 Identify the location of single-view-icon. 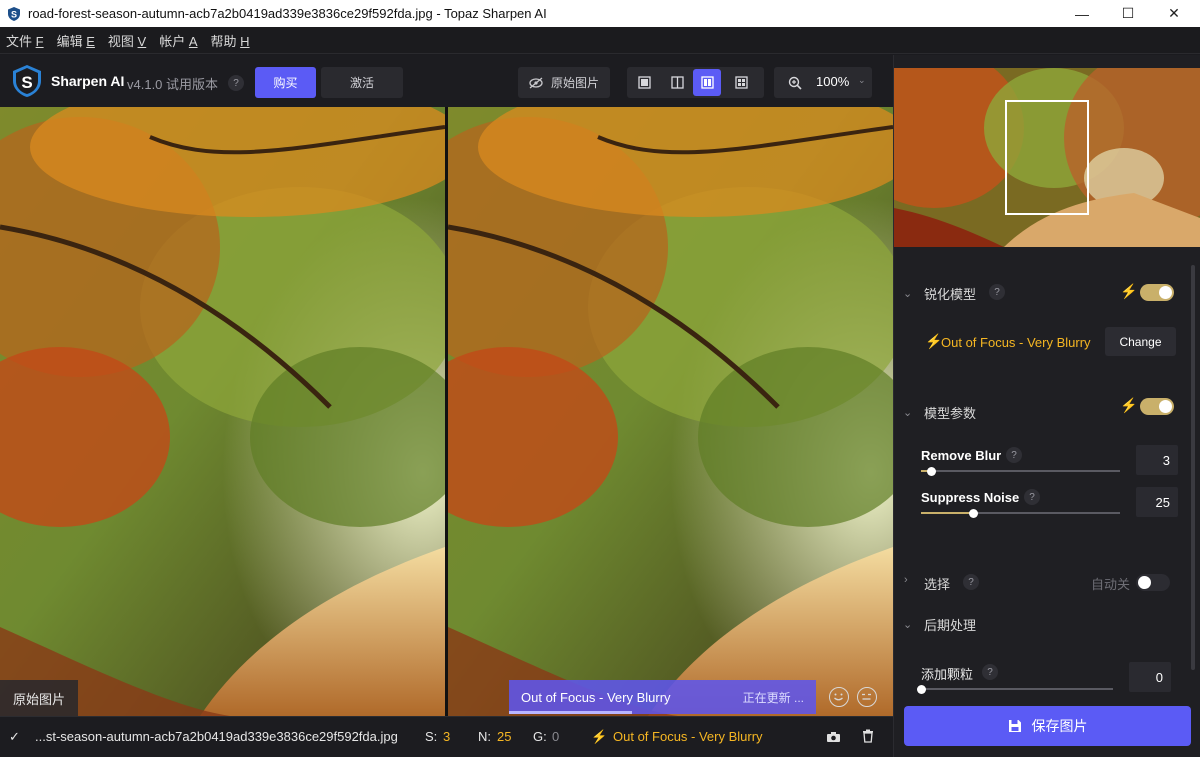
(644, 82).